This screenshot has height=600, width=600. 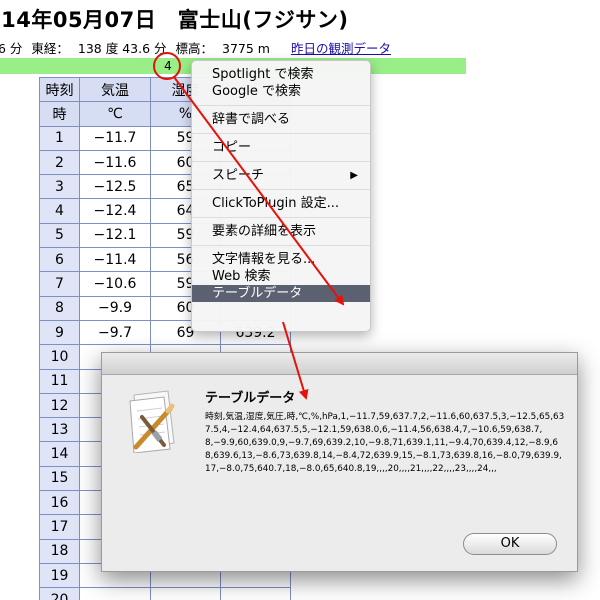 I want to click on table-cell: −11.4, so click(x=115, y=260).